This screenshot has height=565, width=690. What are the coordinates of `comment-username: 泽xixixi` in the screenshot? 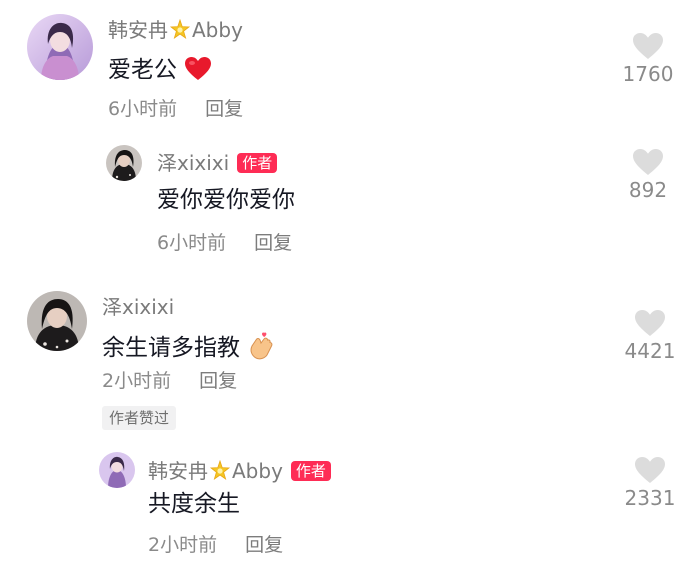 It's located at (138, 307).